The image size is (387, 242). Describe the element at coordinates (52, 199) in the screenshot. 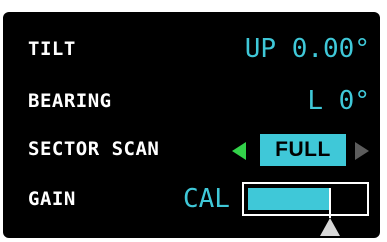

I see `gain-label: GAIN` at that location.